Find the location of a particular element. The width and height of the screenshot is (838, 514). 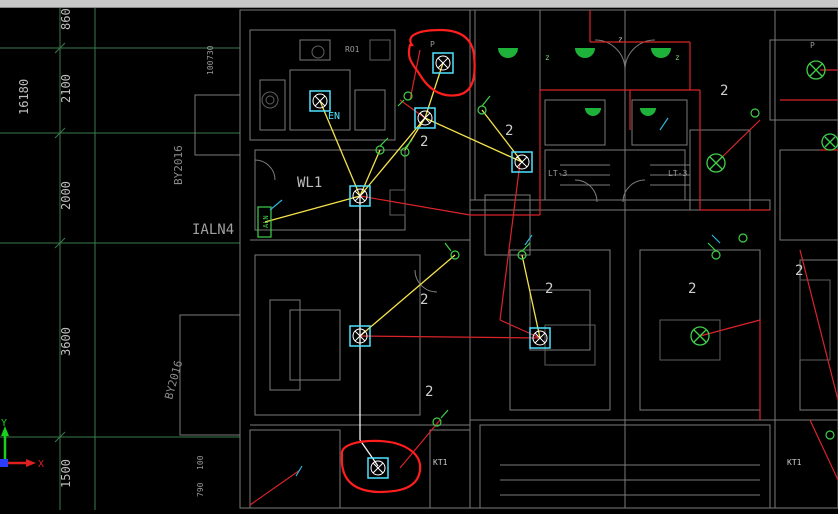

fixture-dining is located at coordinates (360, 196).